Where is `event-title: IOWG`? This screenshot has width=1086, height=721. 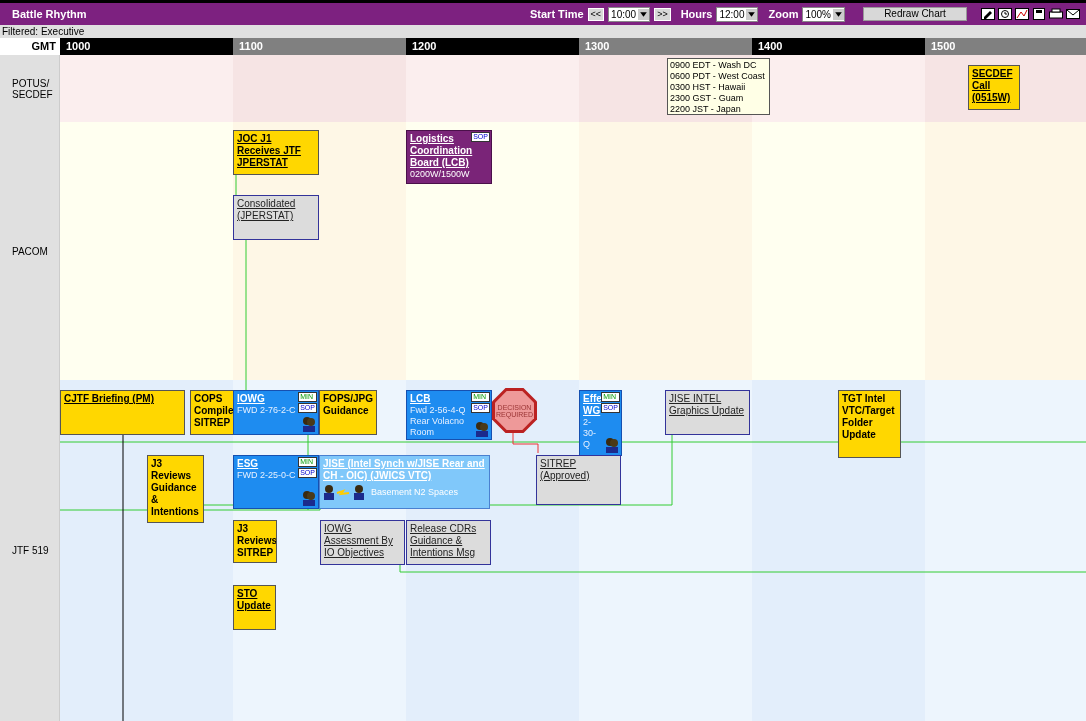 event-title: IOWG is located at coordinates (251, 399).